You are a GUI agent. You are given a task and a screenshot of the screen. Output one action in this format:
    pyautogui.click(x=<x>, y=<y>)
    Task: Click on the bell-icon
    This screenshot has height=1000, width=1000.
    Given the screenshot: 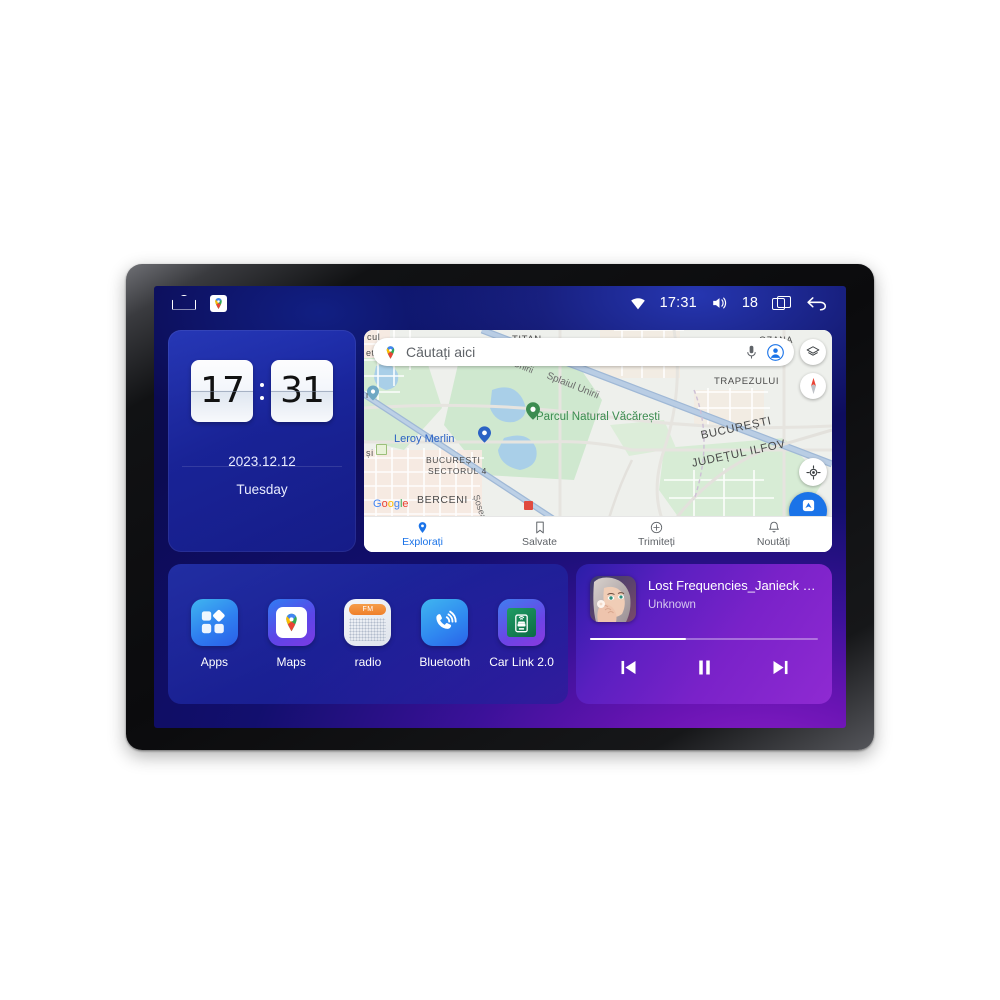 What is the action you would take?
    pyautogui.click(x=773, y=527)
    